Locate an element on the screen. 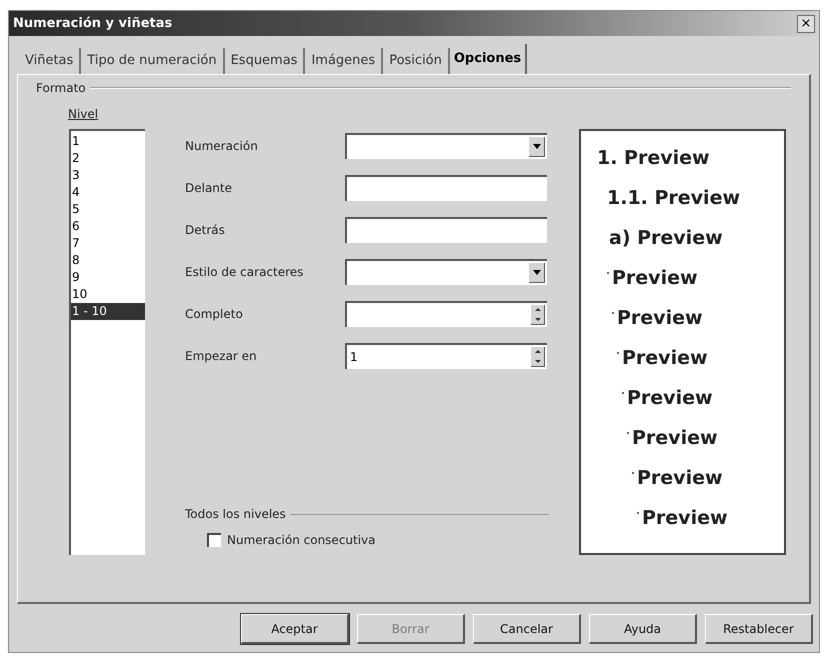  level-item: 3 is located at coordinates (108, 175).